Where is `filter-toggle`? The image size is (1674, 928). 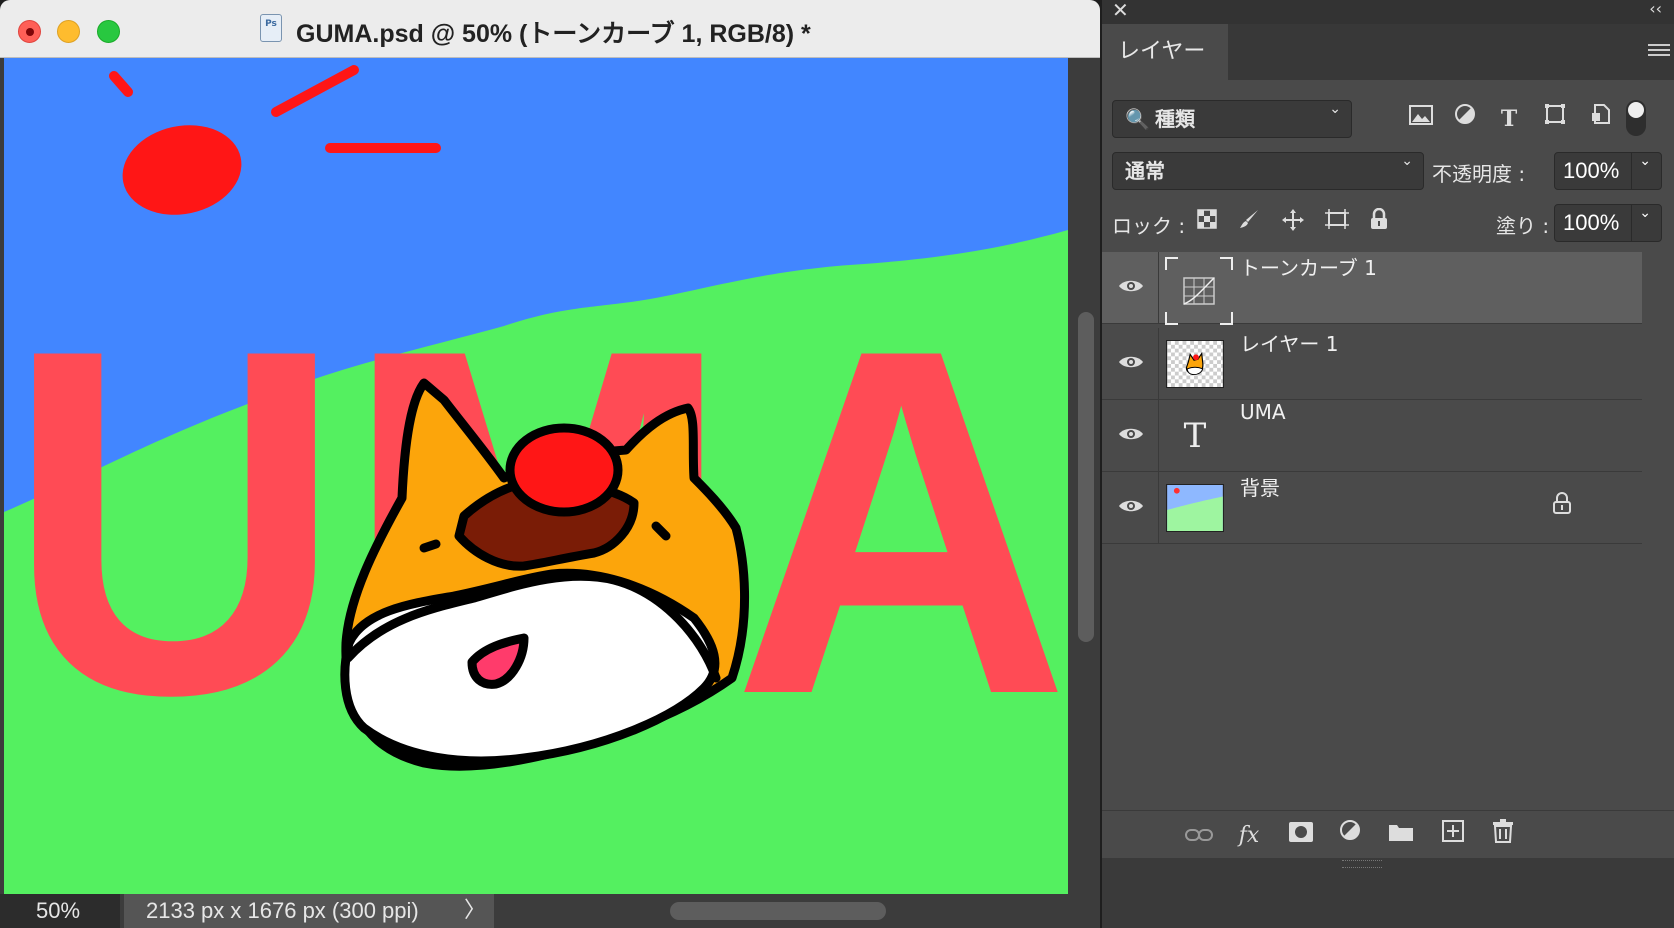 filter-toggle is located at coordinates (1636, 118).